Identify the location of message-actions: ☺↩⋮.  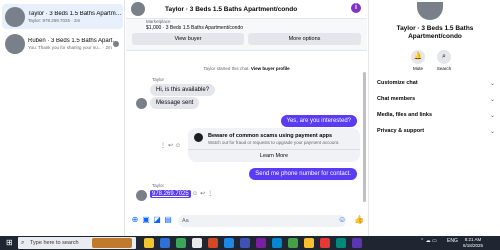
(203, 193).